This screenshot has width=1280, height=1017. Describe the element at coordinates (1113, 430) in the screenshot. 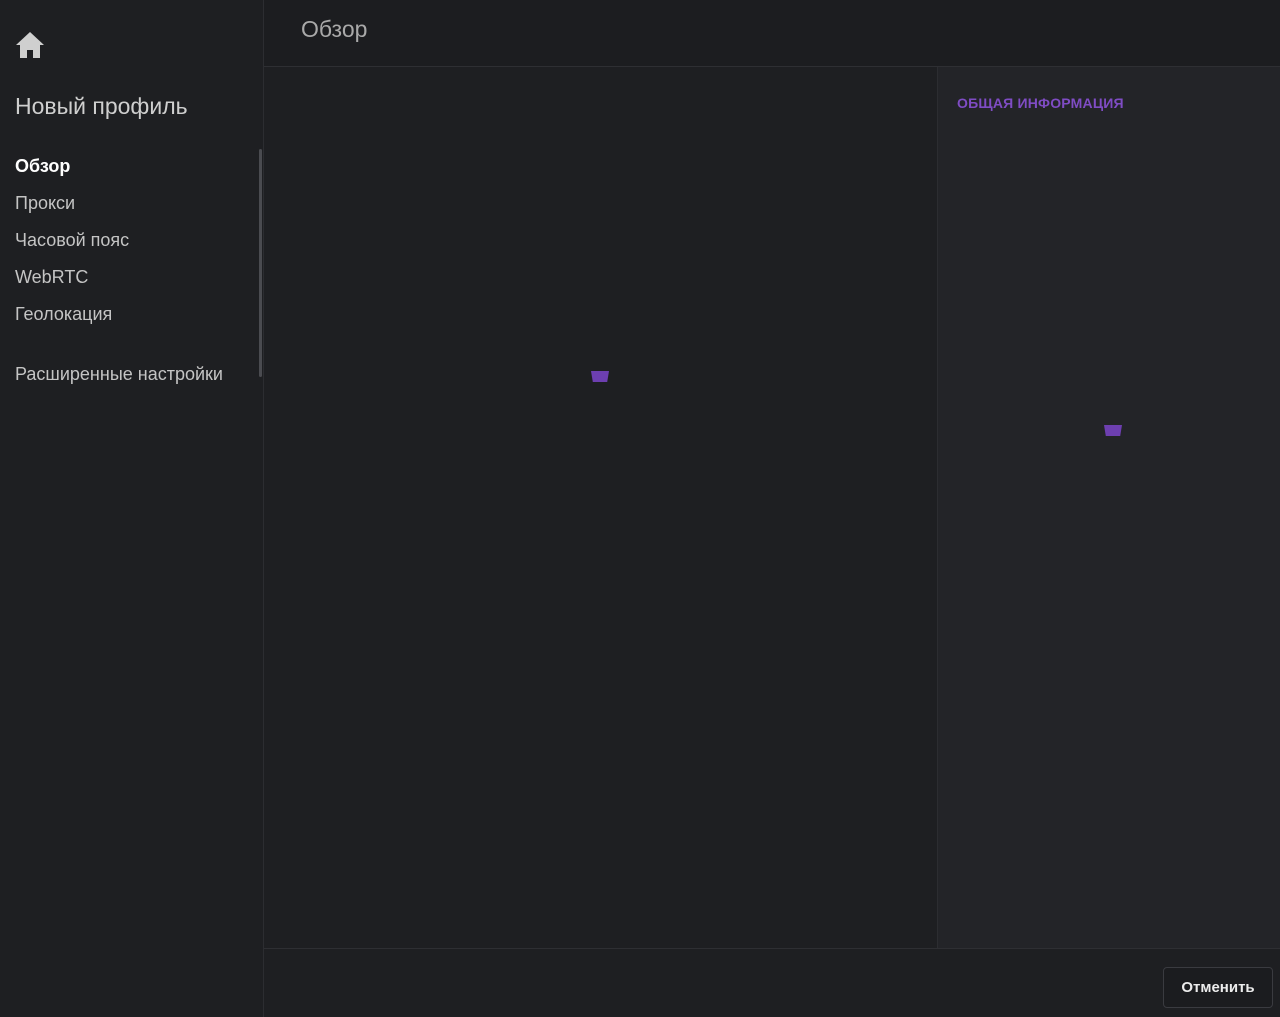

I see `info-loading-spinner` at that location.